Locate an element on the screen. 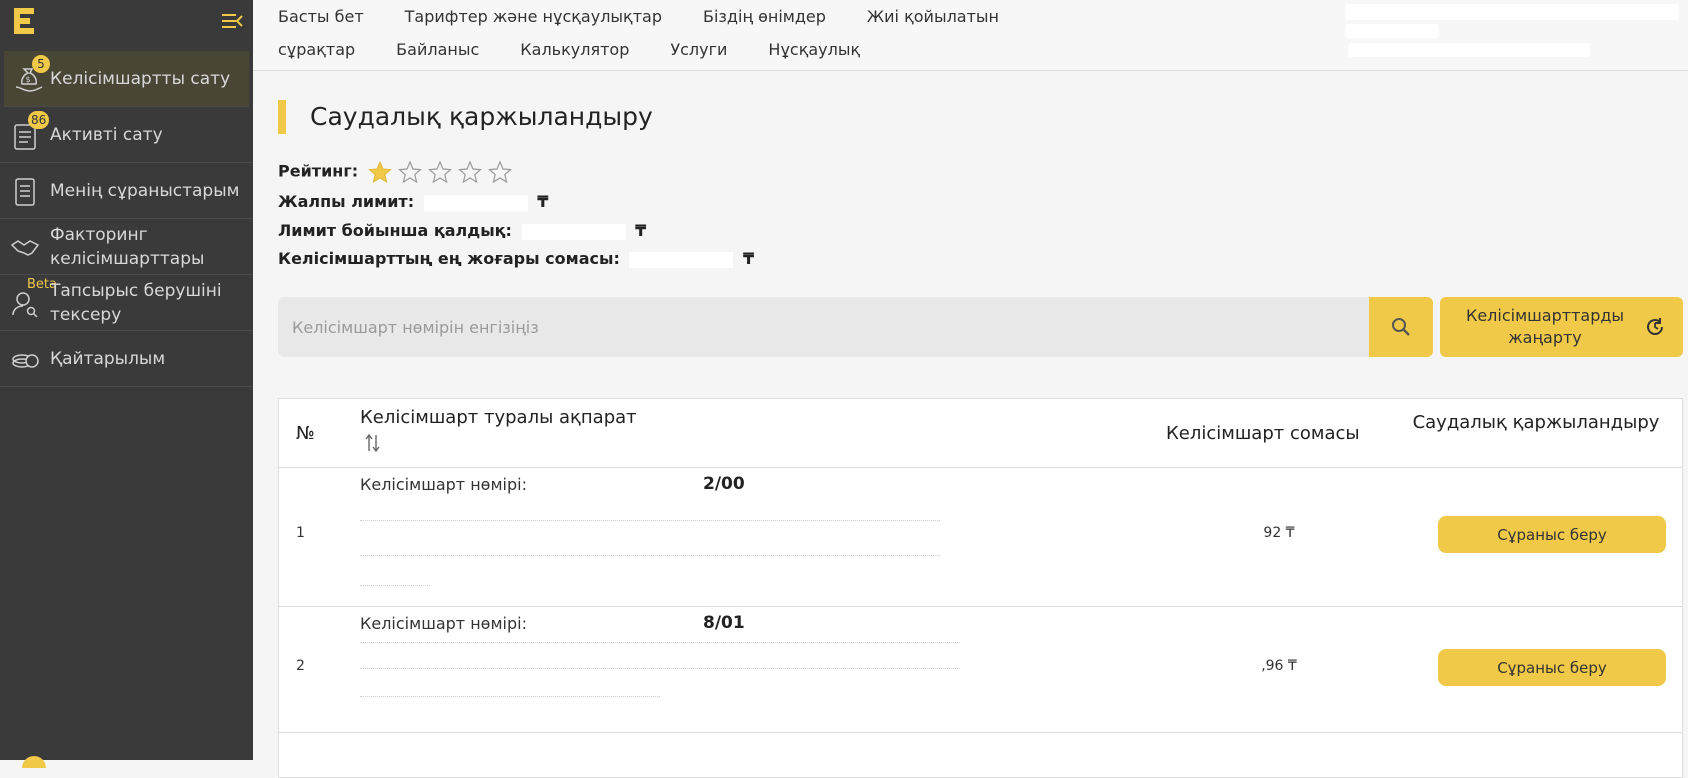 The width and height of the screenshot is (1688, 778). sidebar-item-my-requests: Менің сұраныстарым is located at coordinates (126, 191).